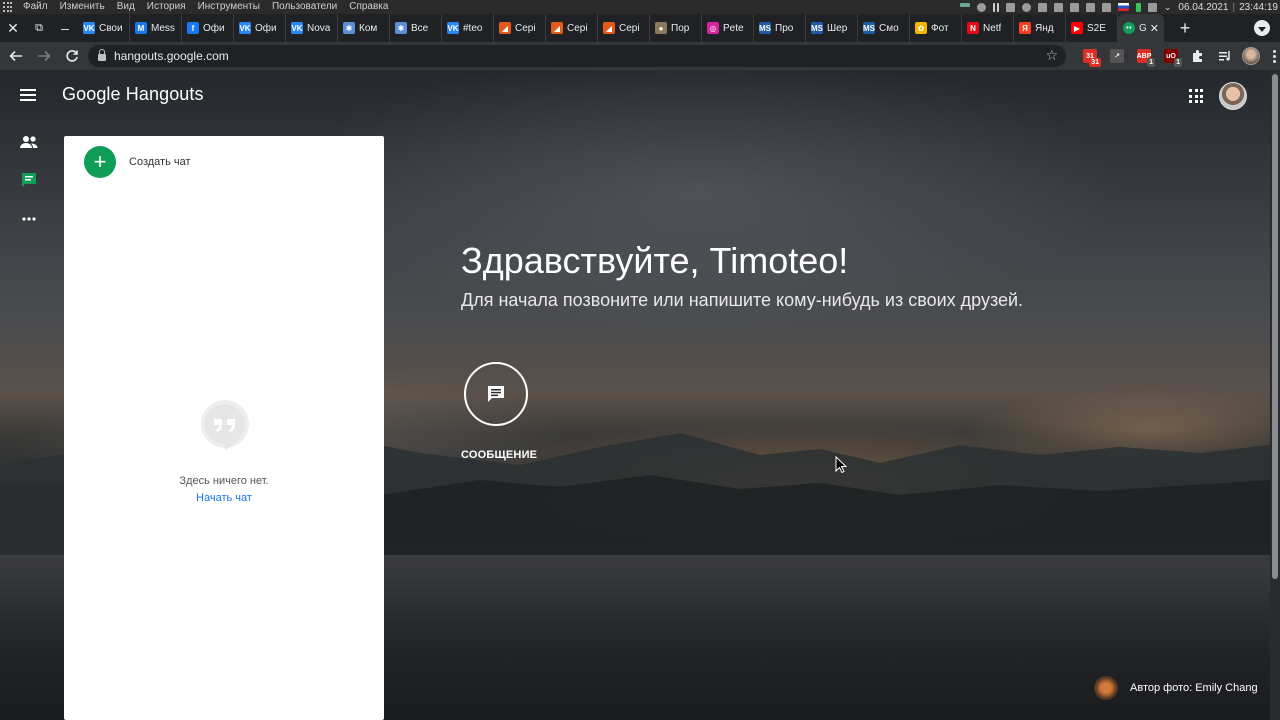 The height and width of the screenshot is (720, 1280). Describe the element at coordinates (728, 28) in the screenshot. I see `browser-tab: ◎ Pete` at that location.